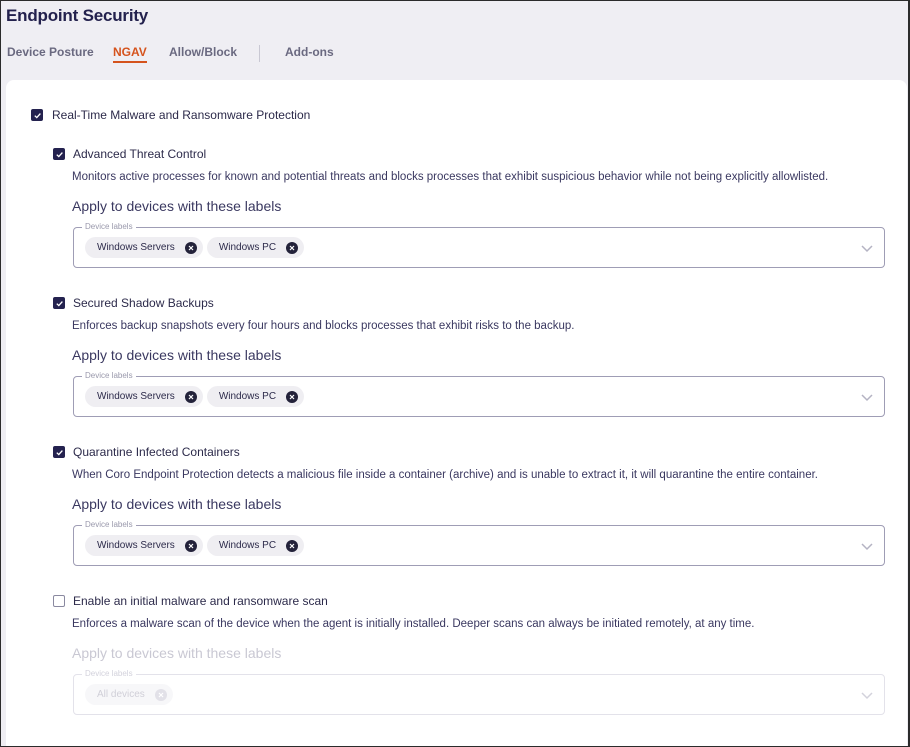 The width and height of the screenshot is (910, 747). What do you see at coordinates (121, 694) in the screenshot?
I see `chip-text: All devices` at bounding box center [121, 694].